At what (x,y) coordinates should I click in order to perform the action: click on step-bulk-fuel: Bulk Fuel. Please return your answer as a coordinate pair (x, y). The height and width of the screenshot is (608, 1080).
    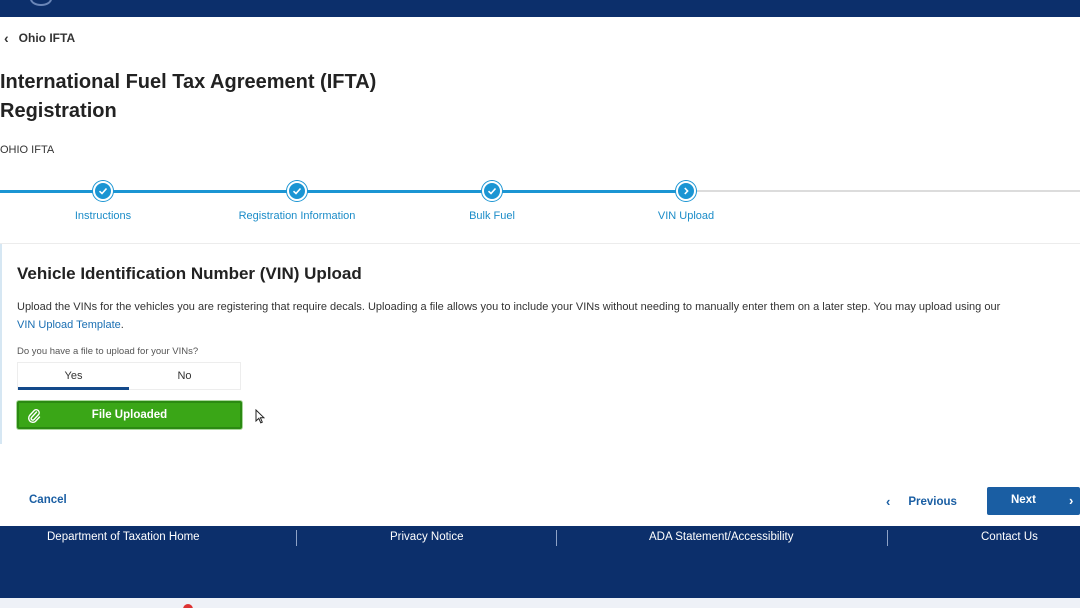
    Looking at the image, I should click on (492, 201).